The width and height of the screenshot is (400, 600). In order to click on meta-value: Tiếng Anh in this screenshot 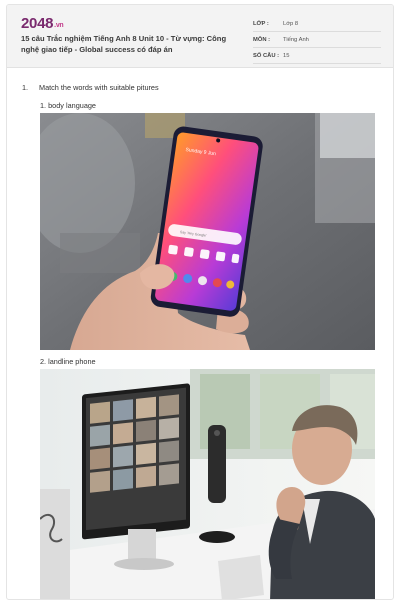, I will do `click(296, 39)`.